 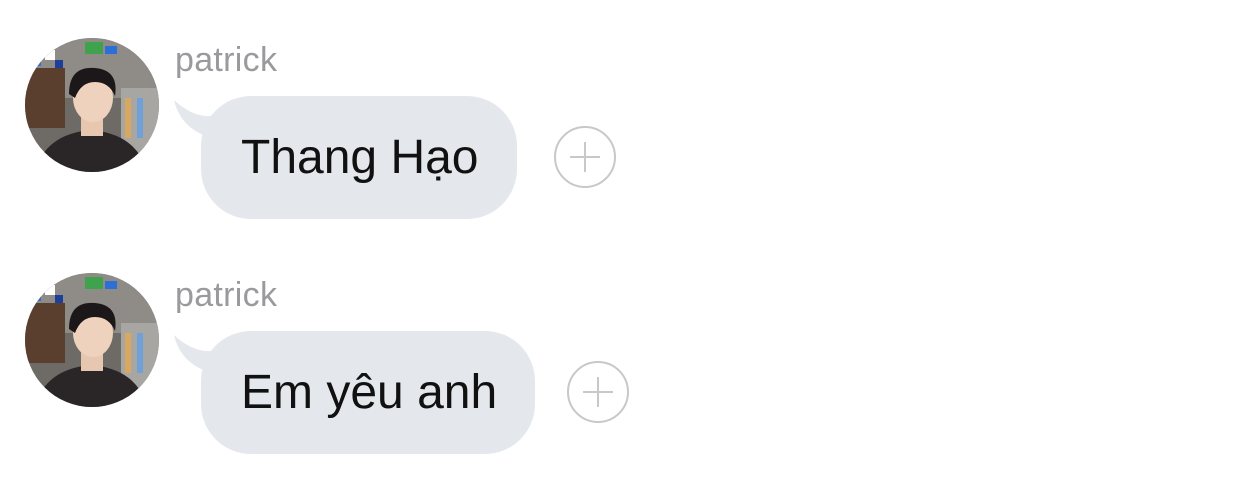 I want to click on message-bubble: Em yêu anh, so click(x=368, y=392).